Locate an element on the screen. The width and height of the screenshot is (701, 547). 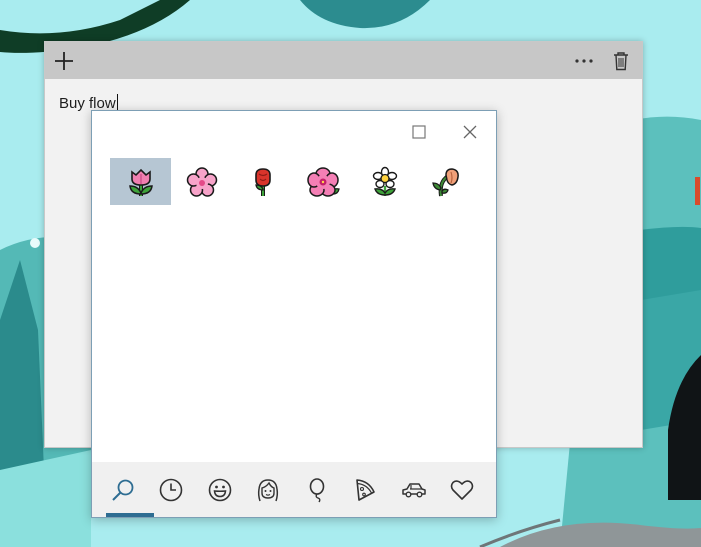
tulip-icon is located at coordinates (140, 182).